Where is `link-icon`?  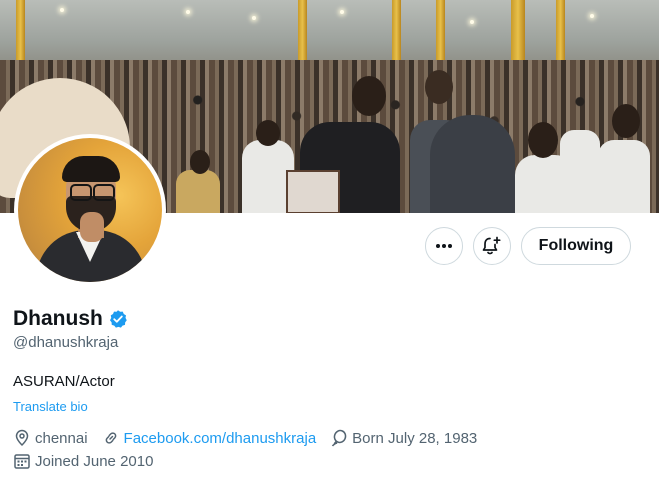 link-icon is located at coordinates (110, 438).